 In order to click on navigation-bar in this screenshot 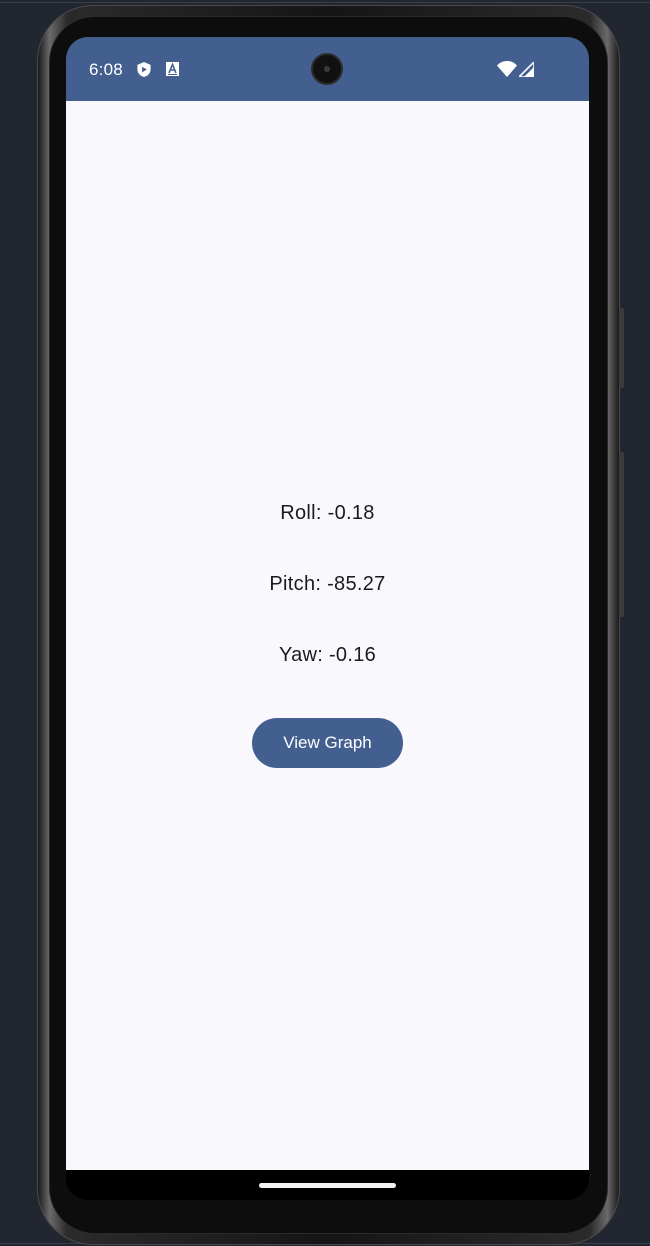, I will do `click(327, 1185)`.